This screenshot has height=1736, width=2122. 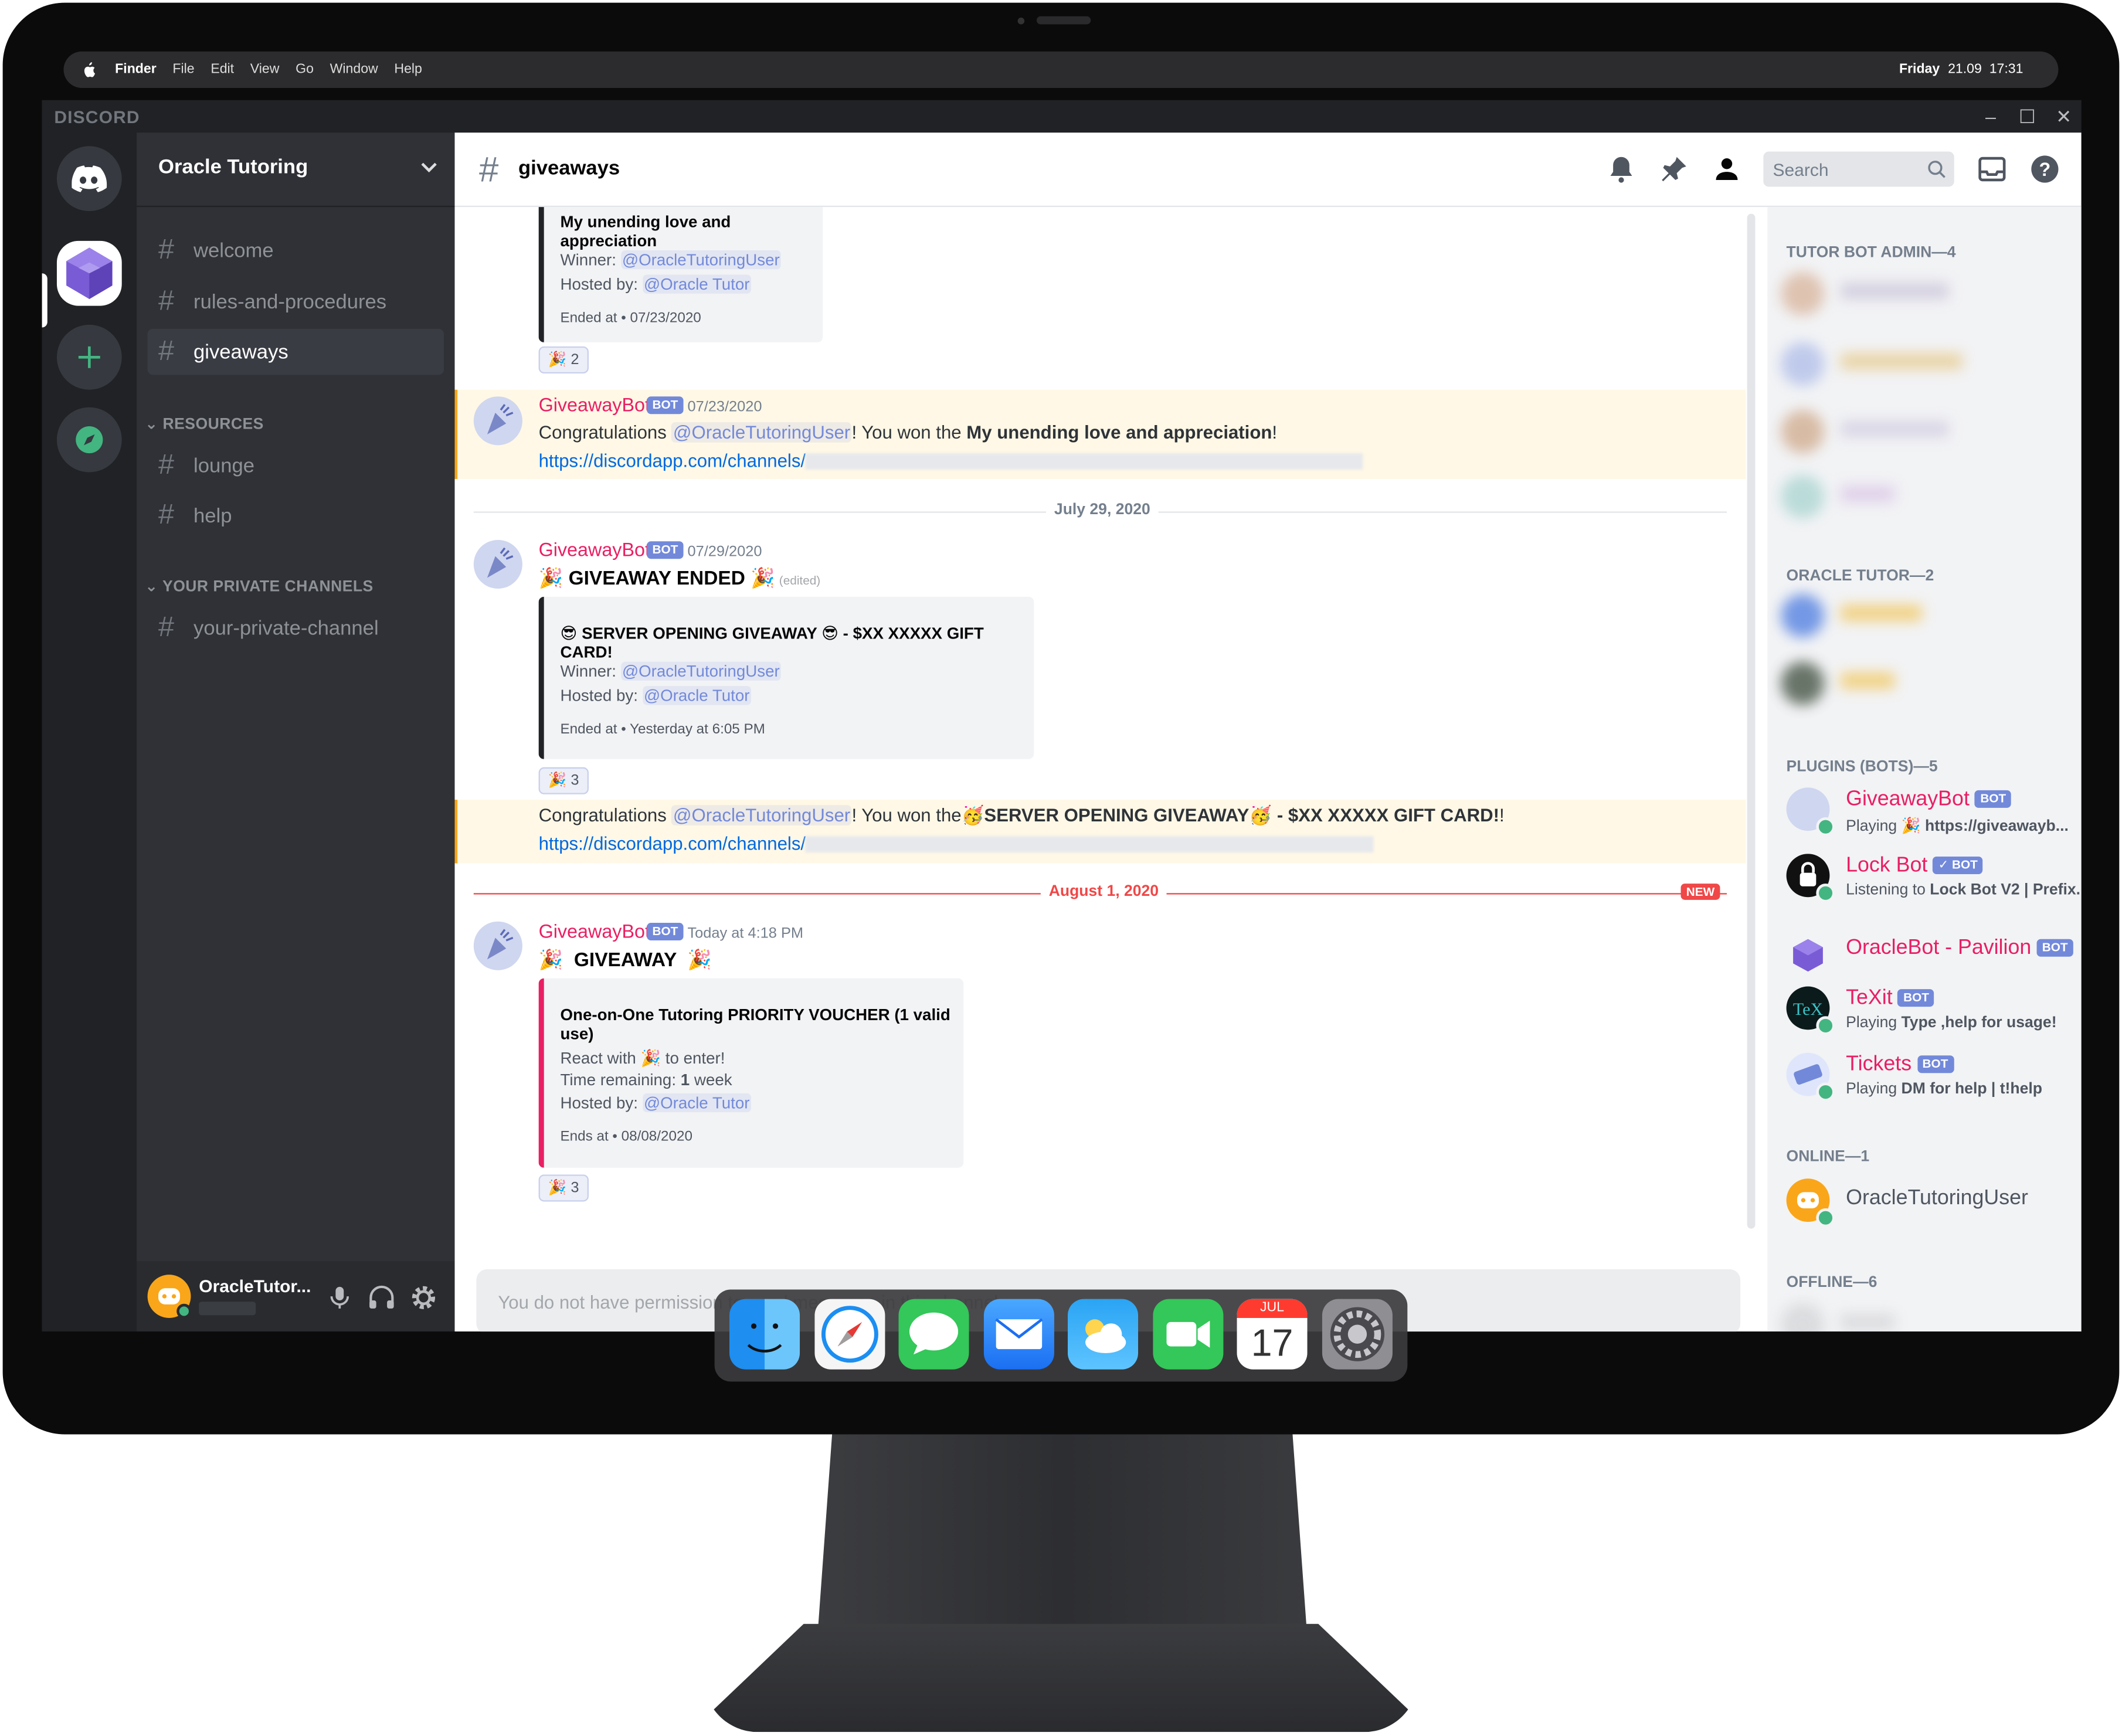 What do you see at coordinates (340, 1298) in the screenshot?
I see `microphone-icon` at bounding box center [340, 1298].